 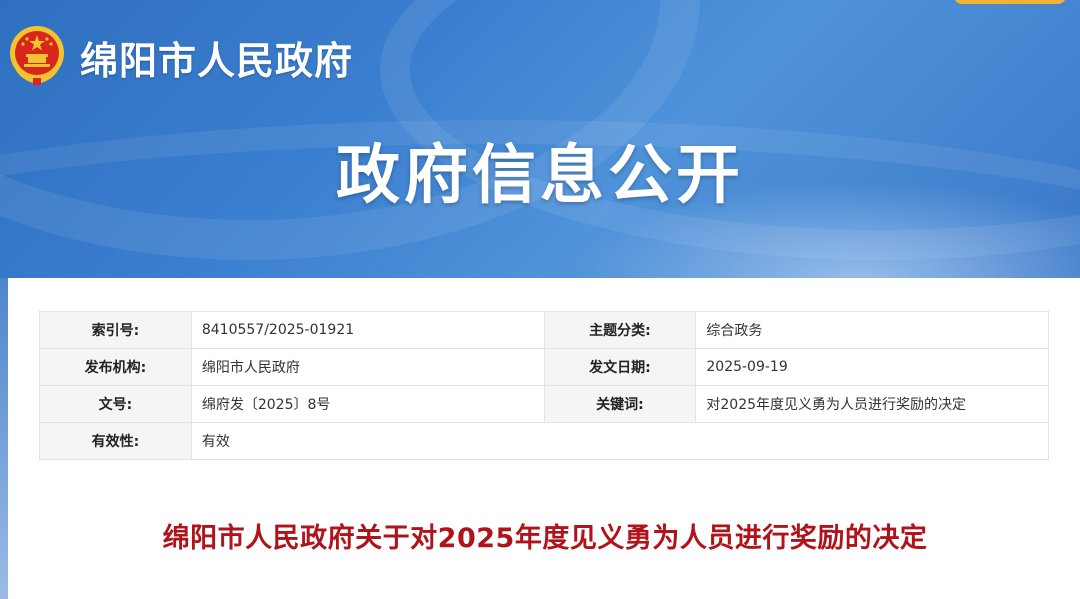 What do you see at coordinates (620, 441) in the screenshot?
I see `validity-value: 有效` at bounding box center [620, 441].